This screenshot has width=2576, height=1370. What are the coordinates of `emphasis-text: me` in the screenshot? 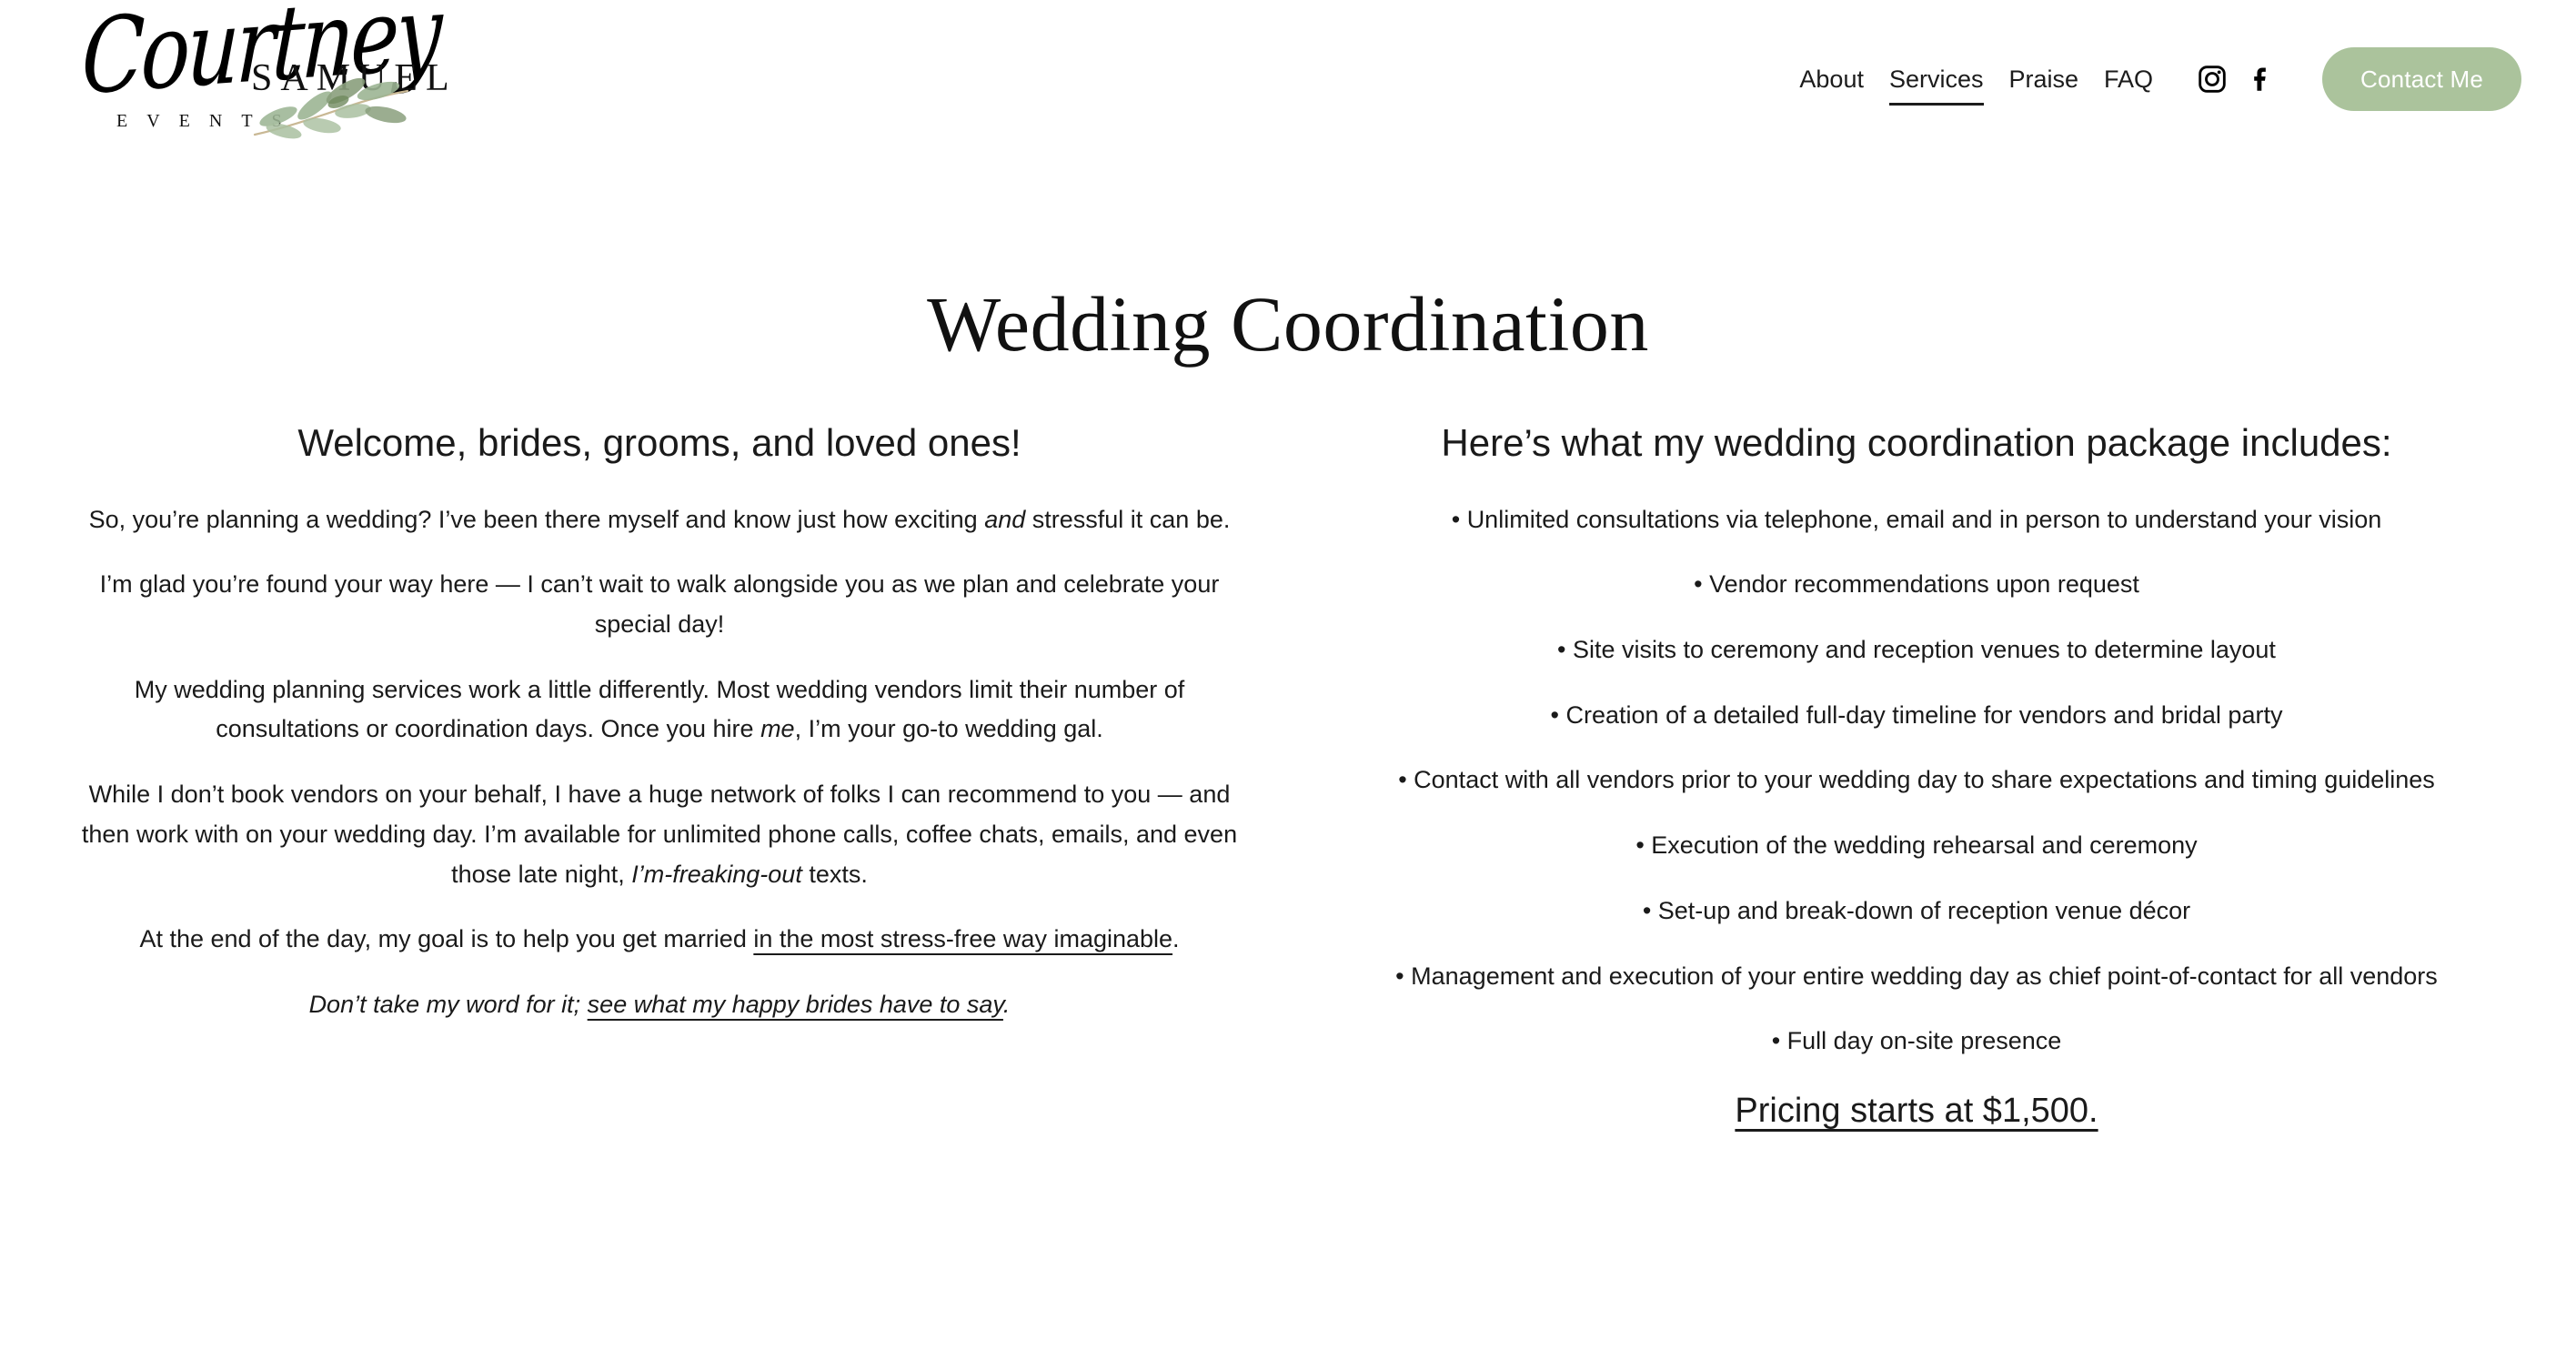 It's located at (777, 729).